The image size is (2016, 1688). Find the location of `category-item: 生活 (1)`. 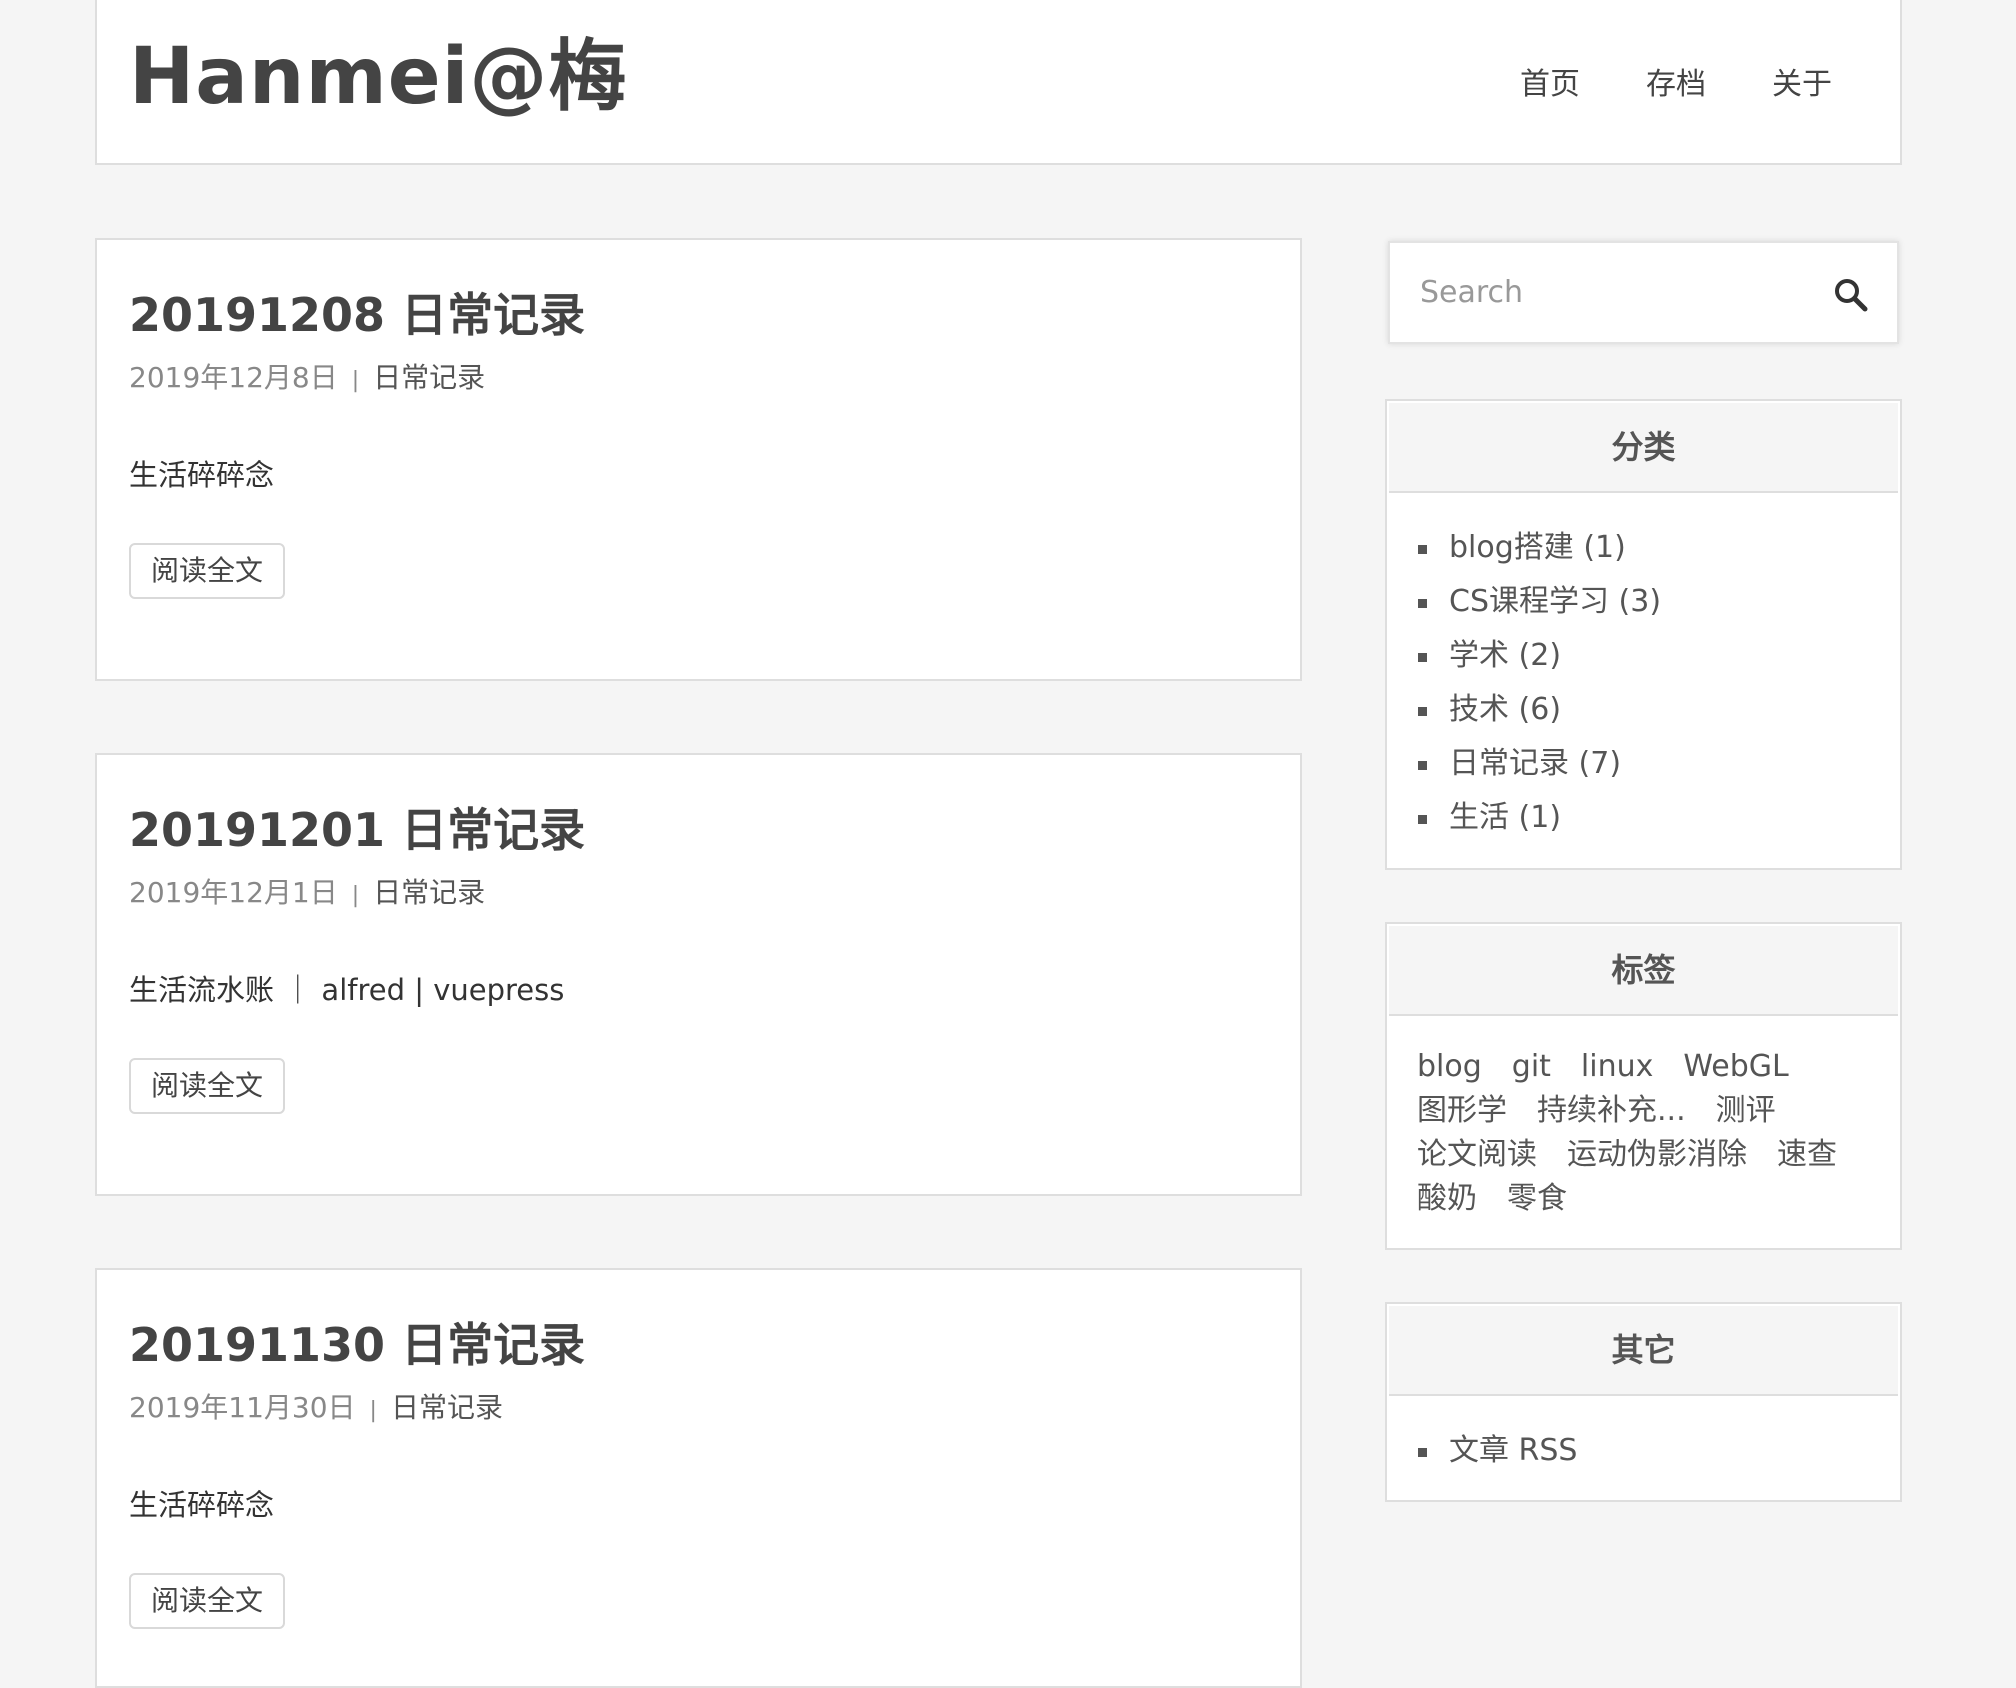

category-item: 生活 (1) is located at coordinates (1658, 818).